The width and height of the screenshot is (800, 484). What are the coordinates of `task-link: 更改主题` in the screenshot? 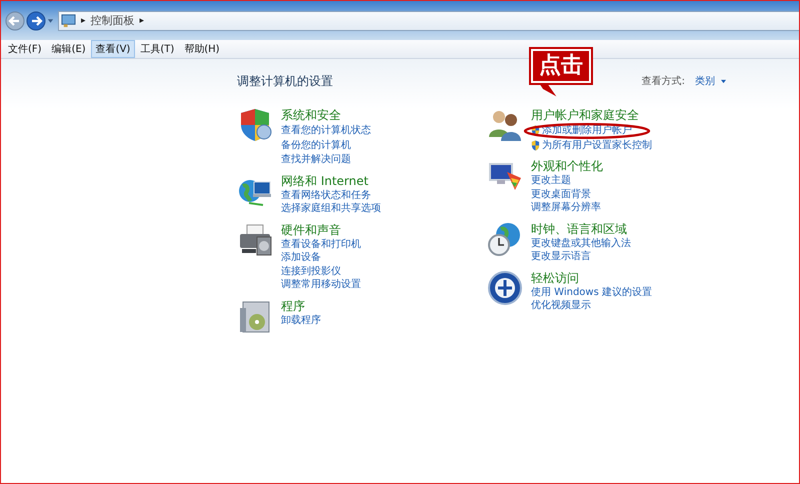 It's located at (551, 181).